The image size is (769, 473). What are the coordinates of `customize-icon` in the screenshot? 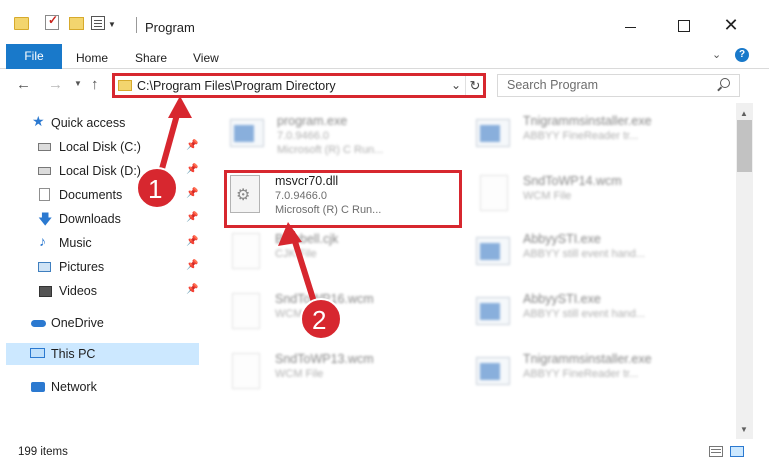 It's located at (98, 23).